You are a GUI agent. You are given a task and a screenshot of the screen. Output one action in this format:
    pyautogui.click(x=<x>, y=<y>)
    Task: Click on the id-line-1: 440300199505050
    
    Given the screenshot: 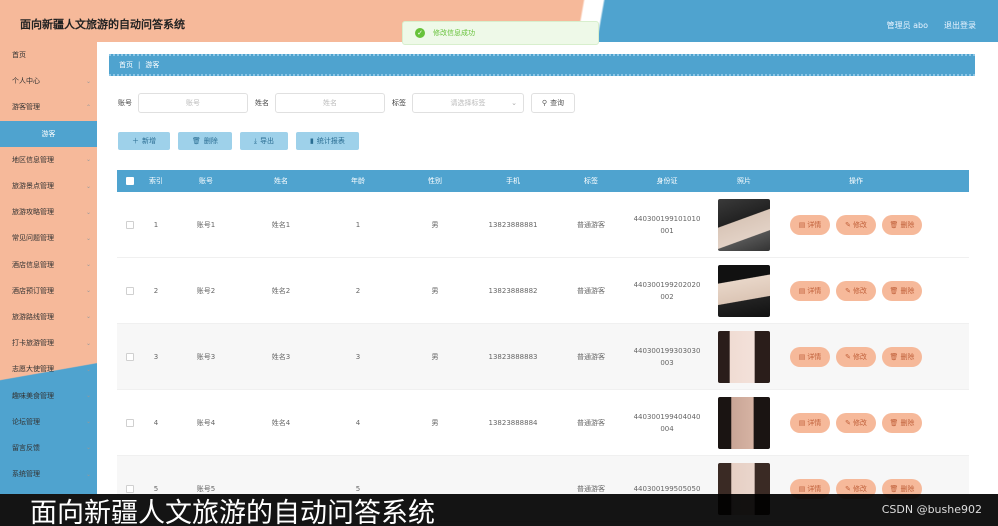 What is the action you would take?
    pyautogui.click(x=667, y=488)
    